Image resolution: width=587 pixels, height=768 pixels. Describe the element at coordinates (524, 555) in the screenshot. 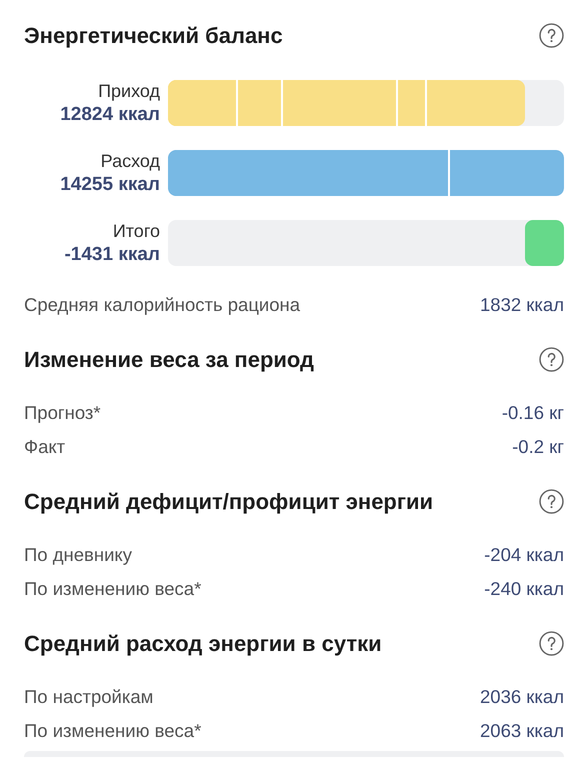

I see `row-value: -204 ккал` at that location.